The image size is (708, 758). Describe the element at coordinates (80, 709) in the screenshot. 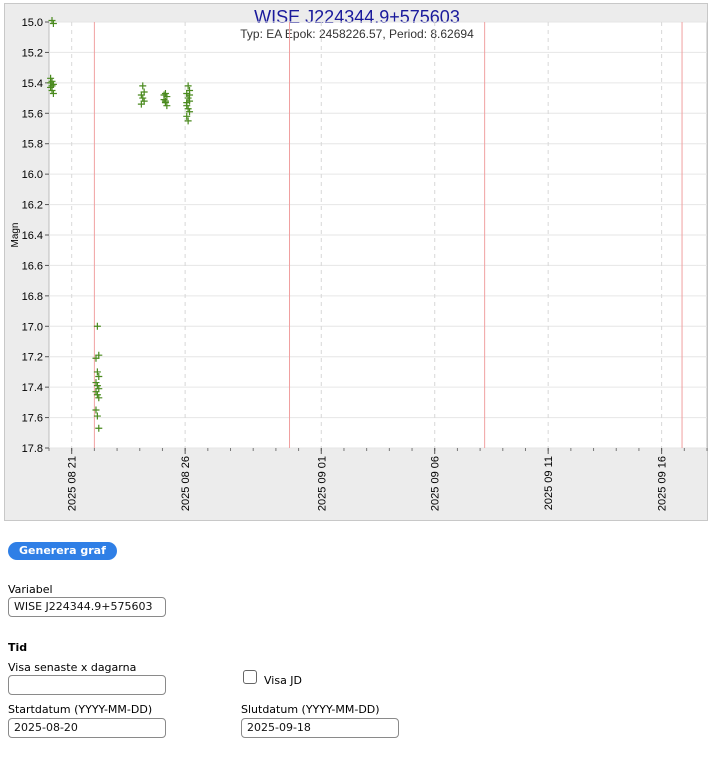

I see `start-date-label: Startdatum (YYYY-MM-DD)` at that location.